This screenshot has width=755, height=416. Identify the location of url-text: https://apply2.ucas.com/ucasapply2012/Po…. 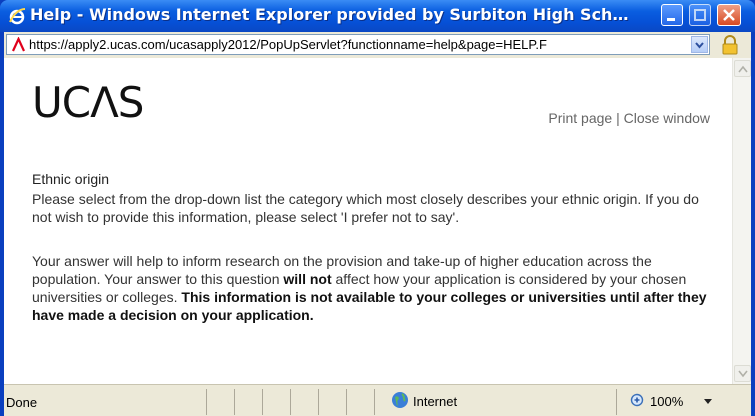
(359, 44).